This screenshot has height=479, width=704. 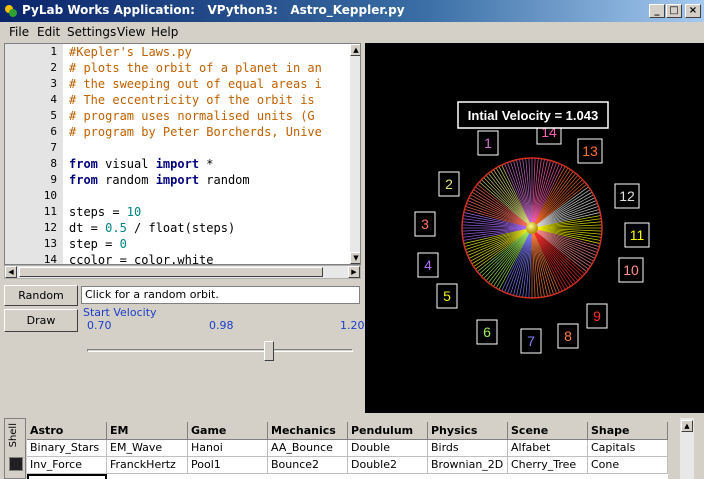 I want to click on line-number: 12, so click(x=50, y=227).